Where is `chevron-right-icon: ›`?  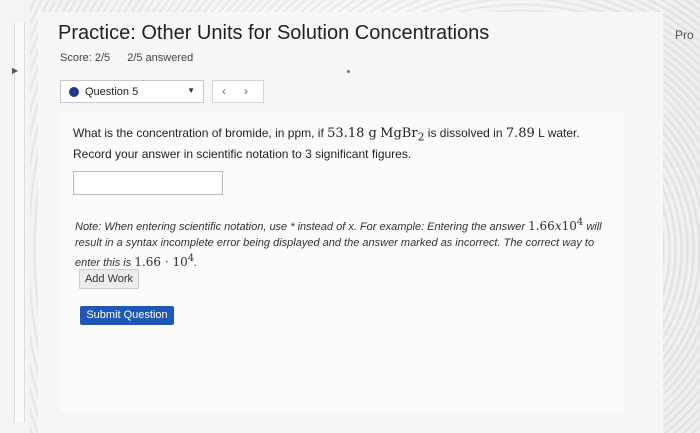
chevron-right-icon: › is located at coordinates (246, 91).